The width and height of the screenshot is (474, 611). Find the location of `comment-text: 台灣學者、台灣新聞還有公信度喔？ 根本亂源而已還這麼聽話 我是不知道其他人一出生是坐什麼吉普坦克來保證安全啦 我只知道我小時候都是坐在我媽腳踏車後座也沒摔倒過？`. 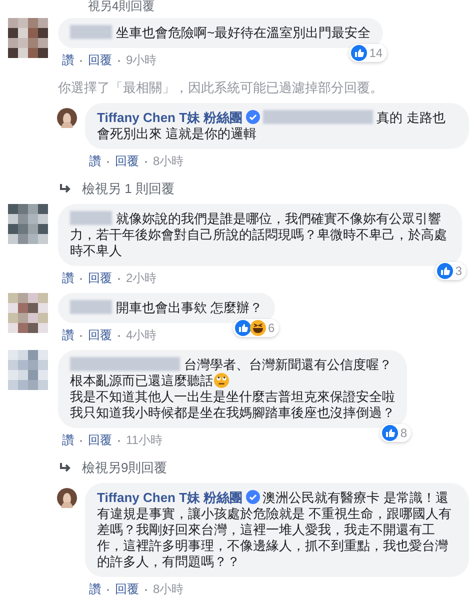

comment-text: 台灣學者、台灣新聞還有公信度喔？ 根本亂源而已還這麼聽話 我是不知道其他人一出生是坐什麼吉普坦克來保證安全啦 我只知道我小時候都是坐在我媽腳踏車後座也沒摔倒過？ is located at coordinates (232, 389).